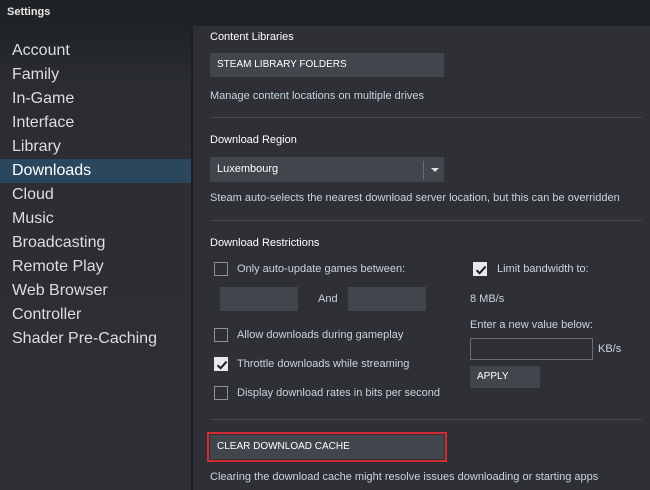 This screenshot has width=650, height=490. I want to click on new-value-label: Enter a new value below:, so click(531, 325).